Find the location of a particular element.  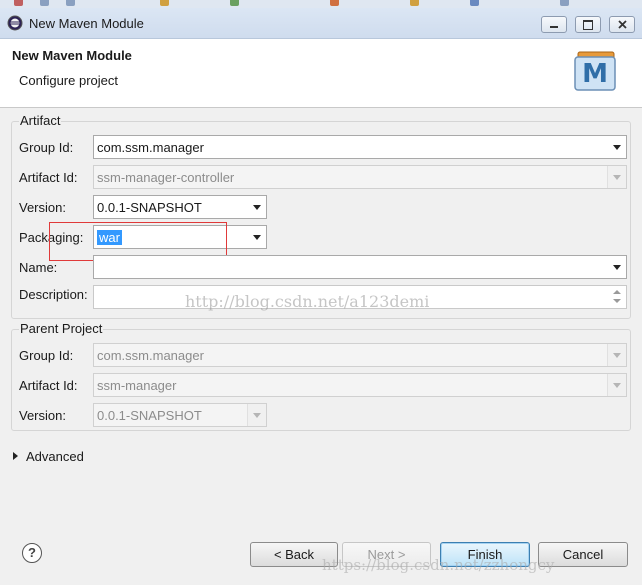

wizard-subtitle: Configure project is located at coordinates (68, 80).